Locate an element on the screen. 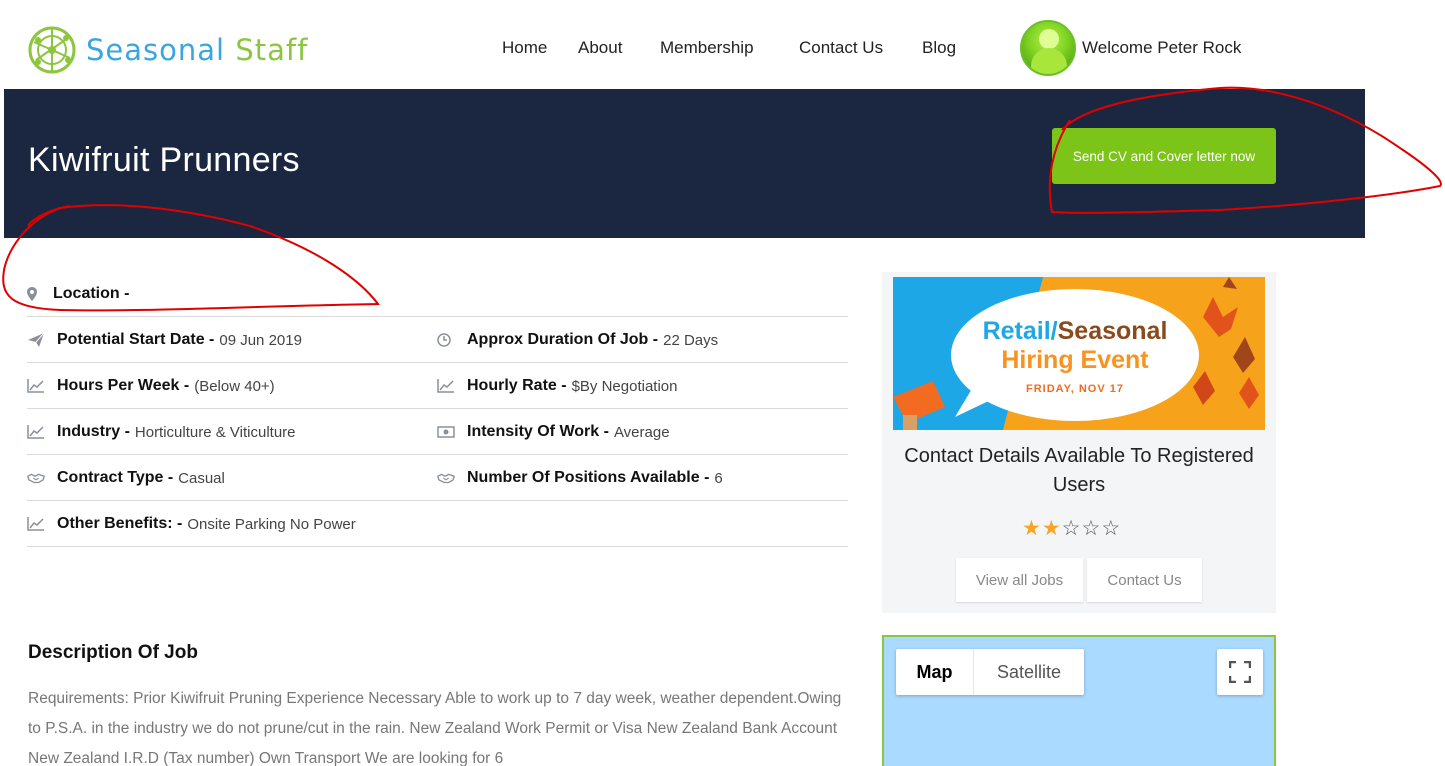 Image resolution: width=1445 pixels, height=766 pixels. start-date-value: 09 Jun 2019 is located at coordinates (260, 340).